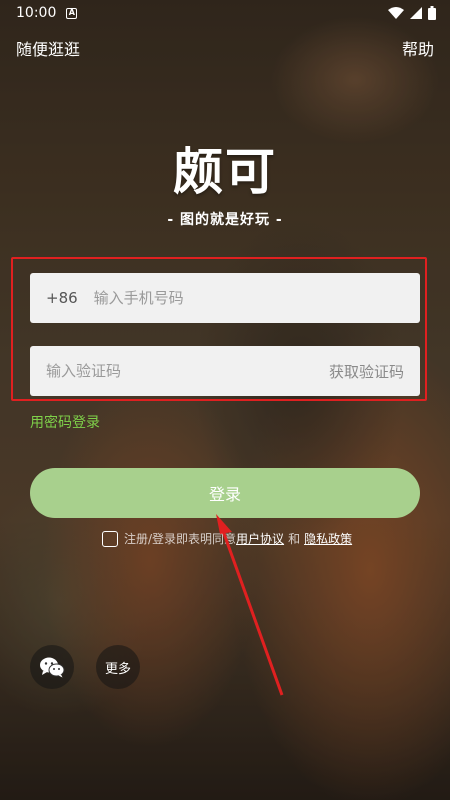  What do you see at coordinates (180, 539) in the screenshot?
I see `agreement-text: 注册/登录即表明同意` at bounding box center [180, 539].